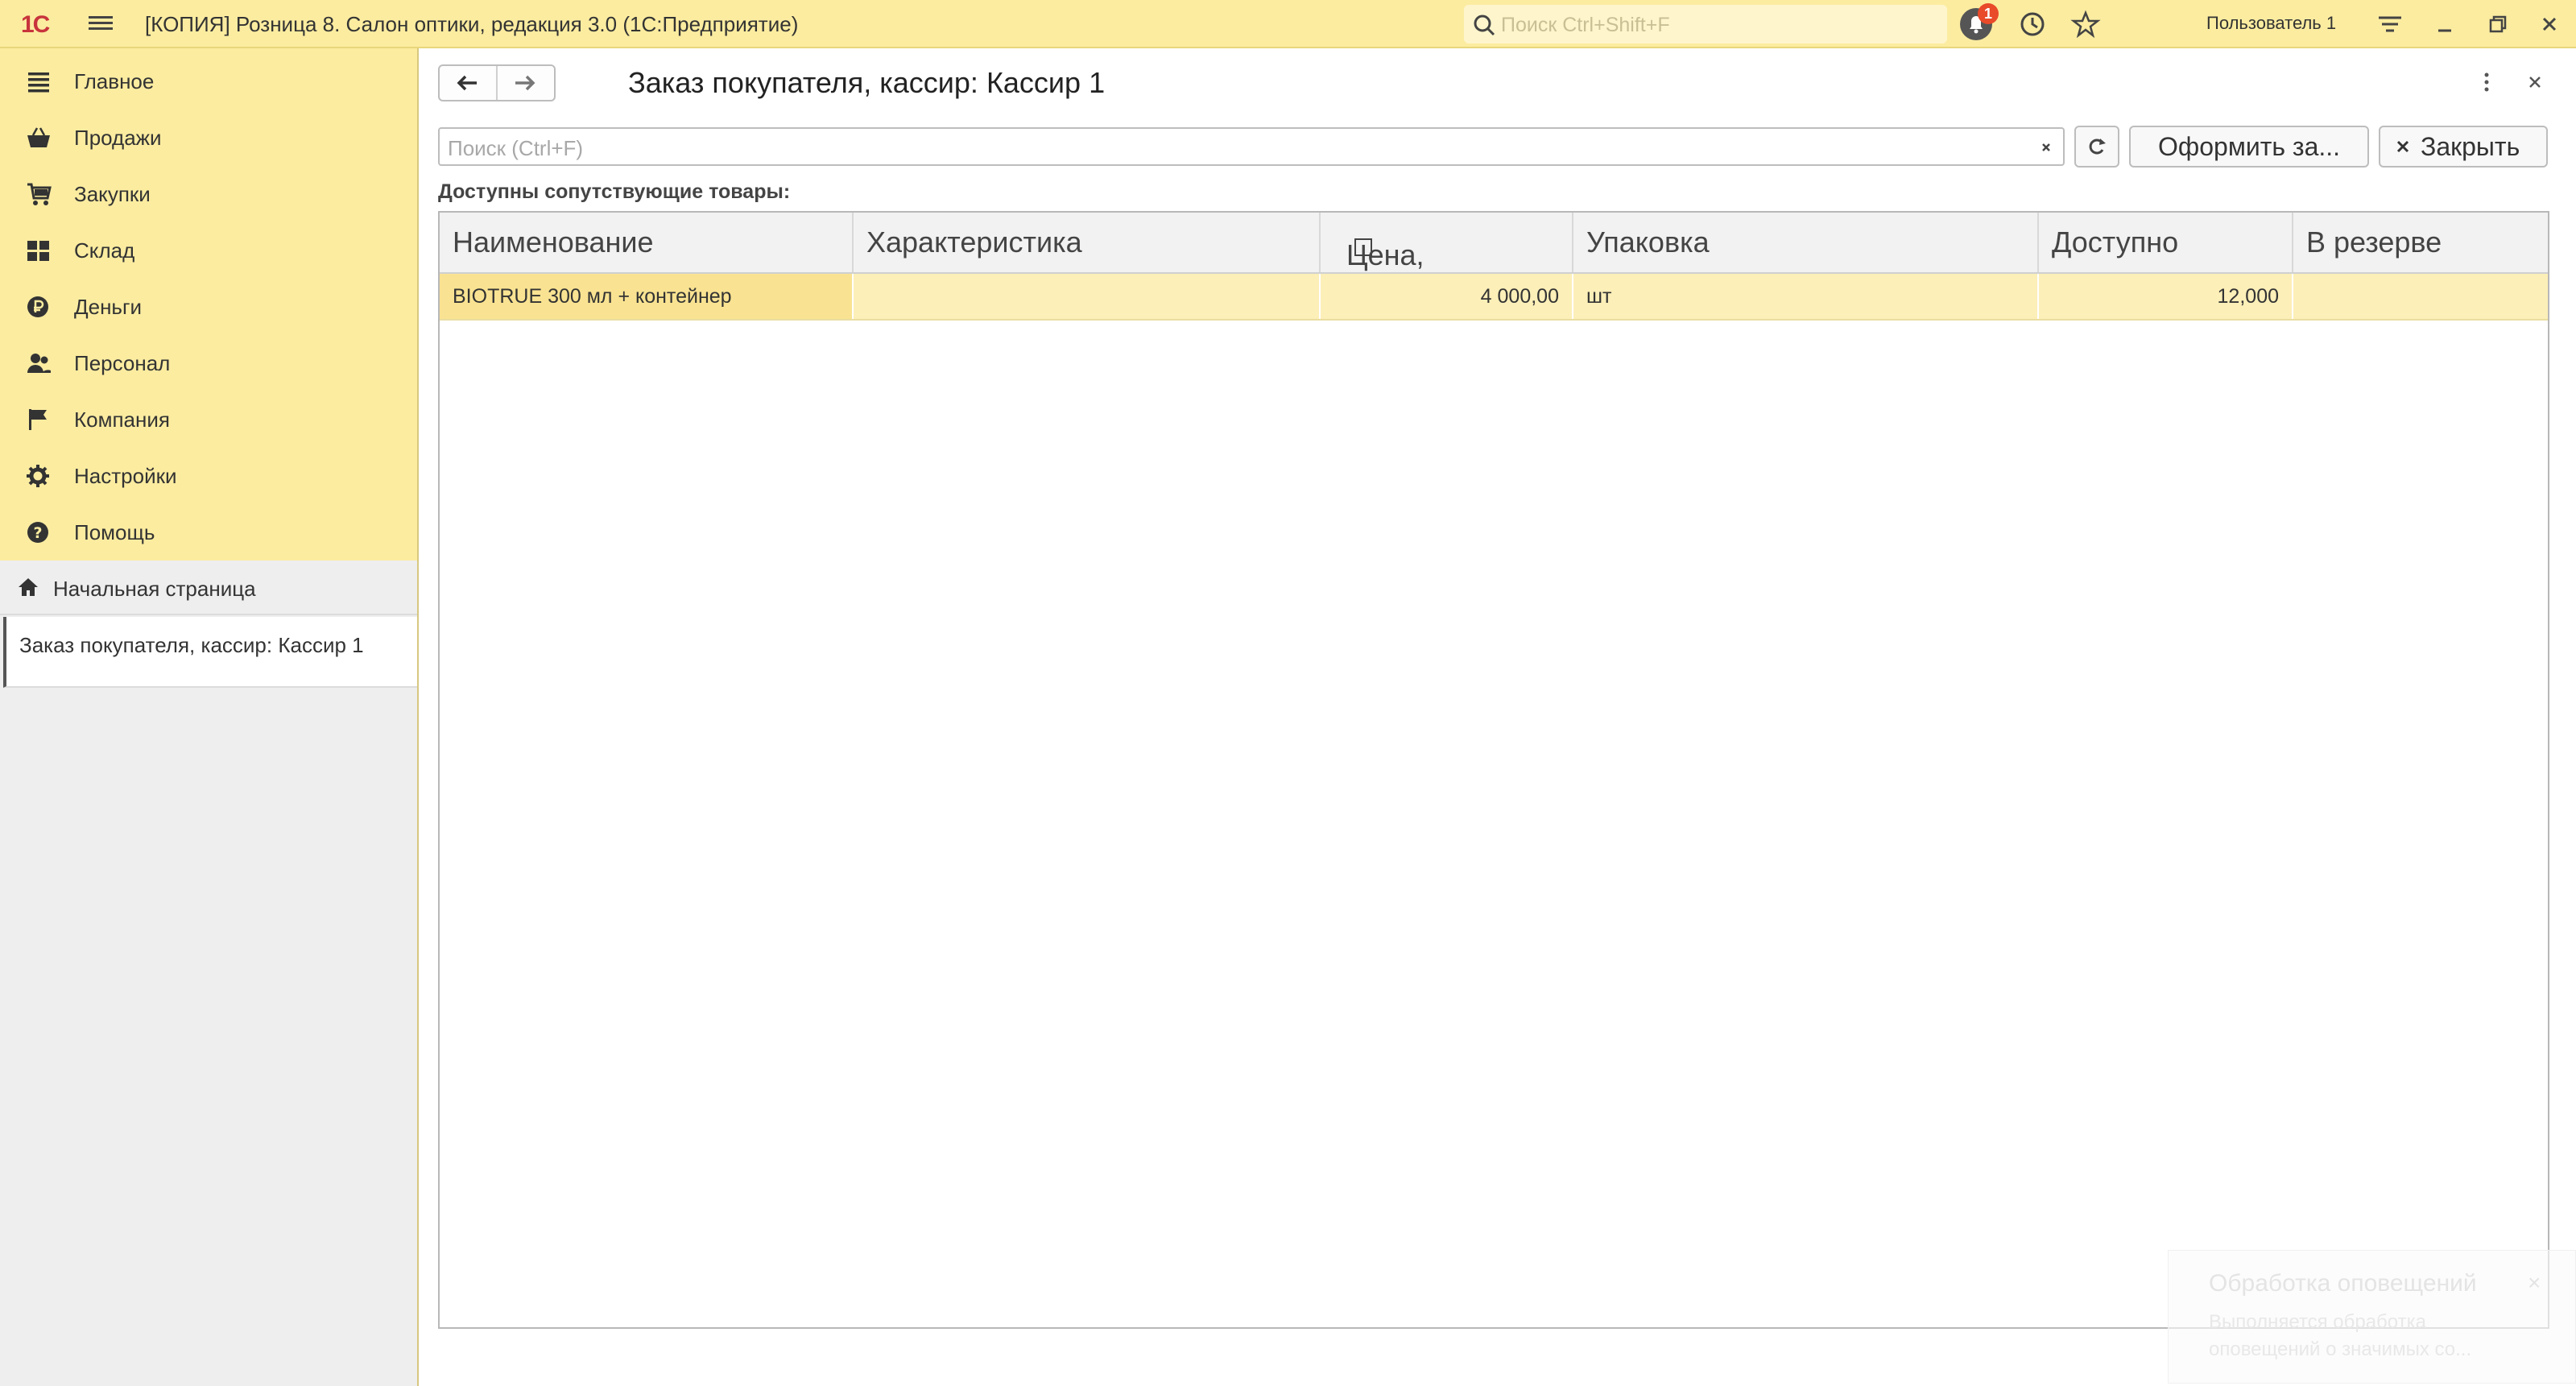 The height and width of the screenshot is (1386, 2576). Describe the element at coordinates (2271, 23) in the screenshot. I see `user-name: Пользователь 1` at that location.